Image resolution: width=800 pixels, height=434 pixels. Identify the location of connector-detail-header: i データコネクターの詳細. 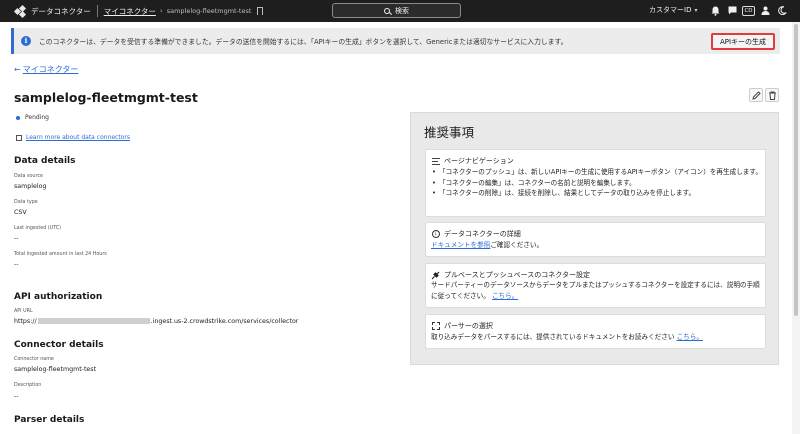
(476, 234).